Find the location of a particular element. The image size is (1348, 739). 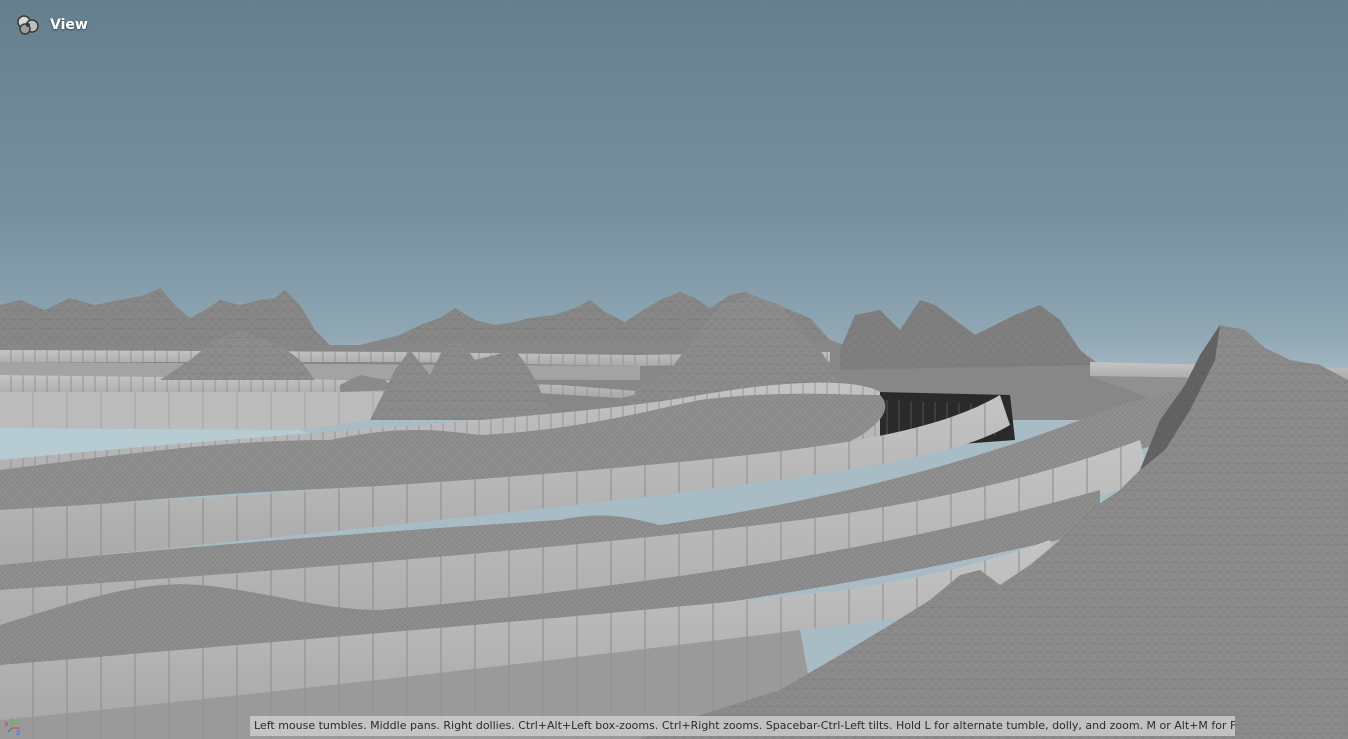

viewport-title: View is located at coordinates (69, 25).